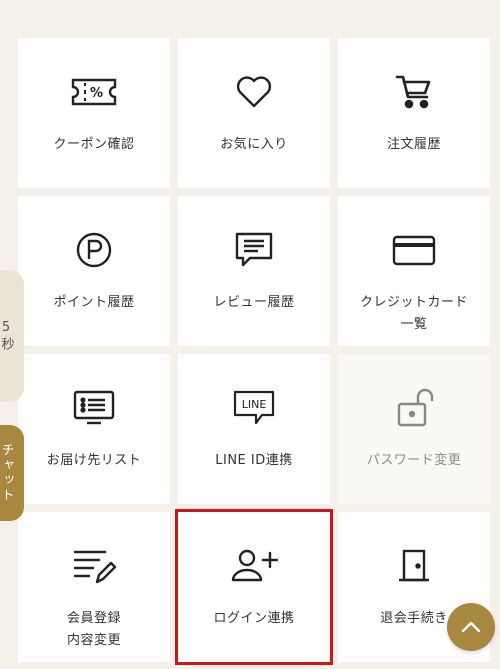 Image resolution: width=500 pixels, height=669 pixels. What do you see at coordinates (414, 566) in the screenshot?
I see `door-icon` at bounding box center [414, 566].